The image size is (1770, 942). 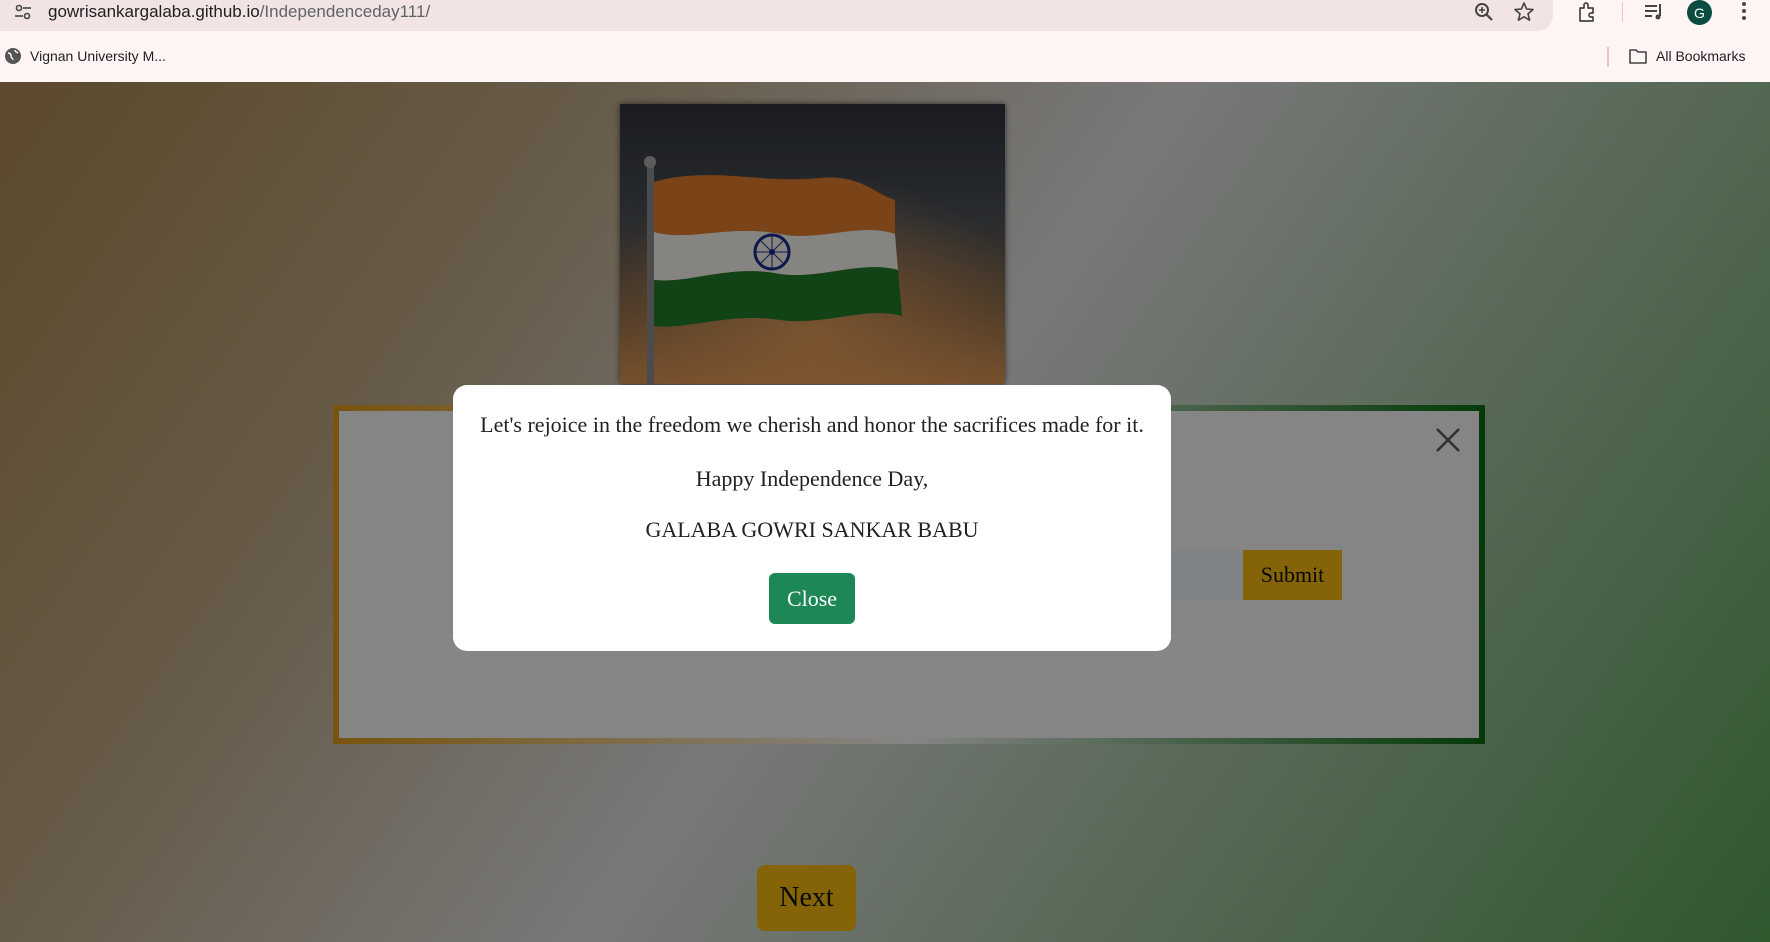 I want to click on url-host: gowrisankargalaba.github.io, so click(x=154, y=11).